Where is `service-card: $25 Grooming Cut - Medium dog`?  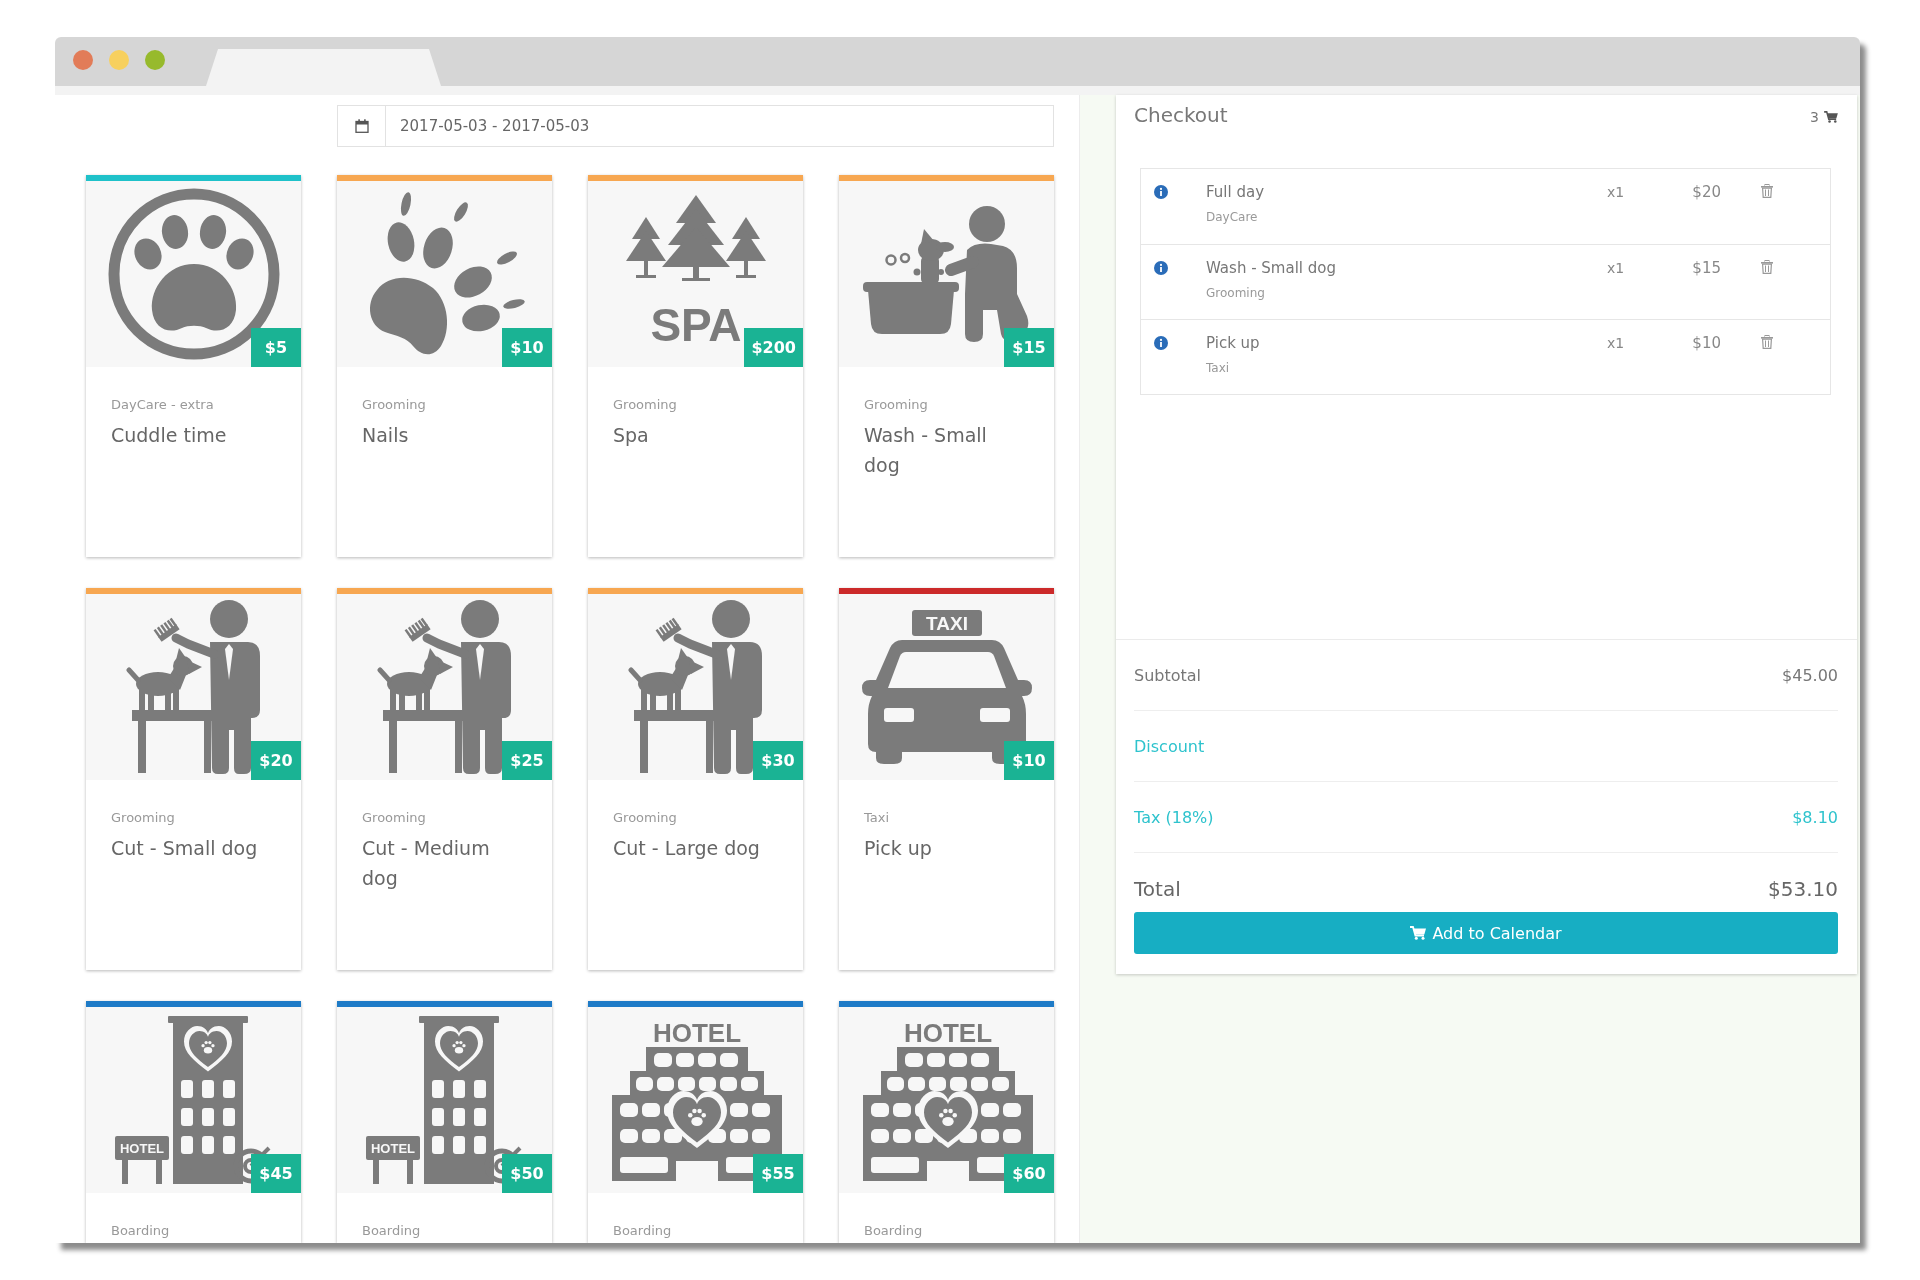 service-card: $25 Grooming Cut - Medium dog is located at coordinates (444, 779).